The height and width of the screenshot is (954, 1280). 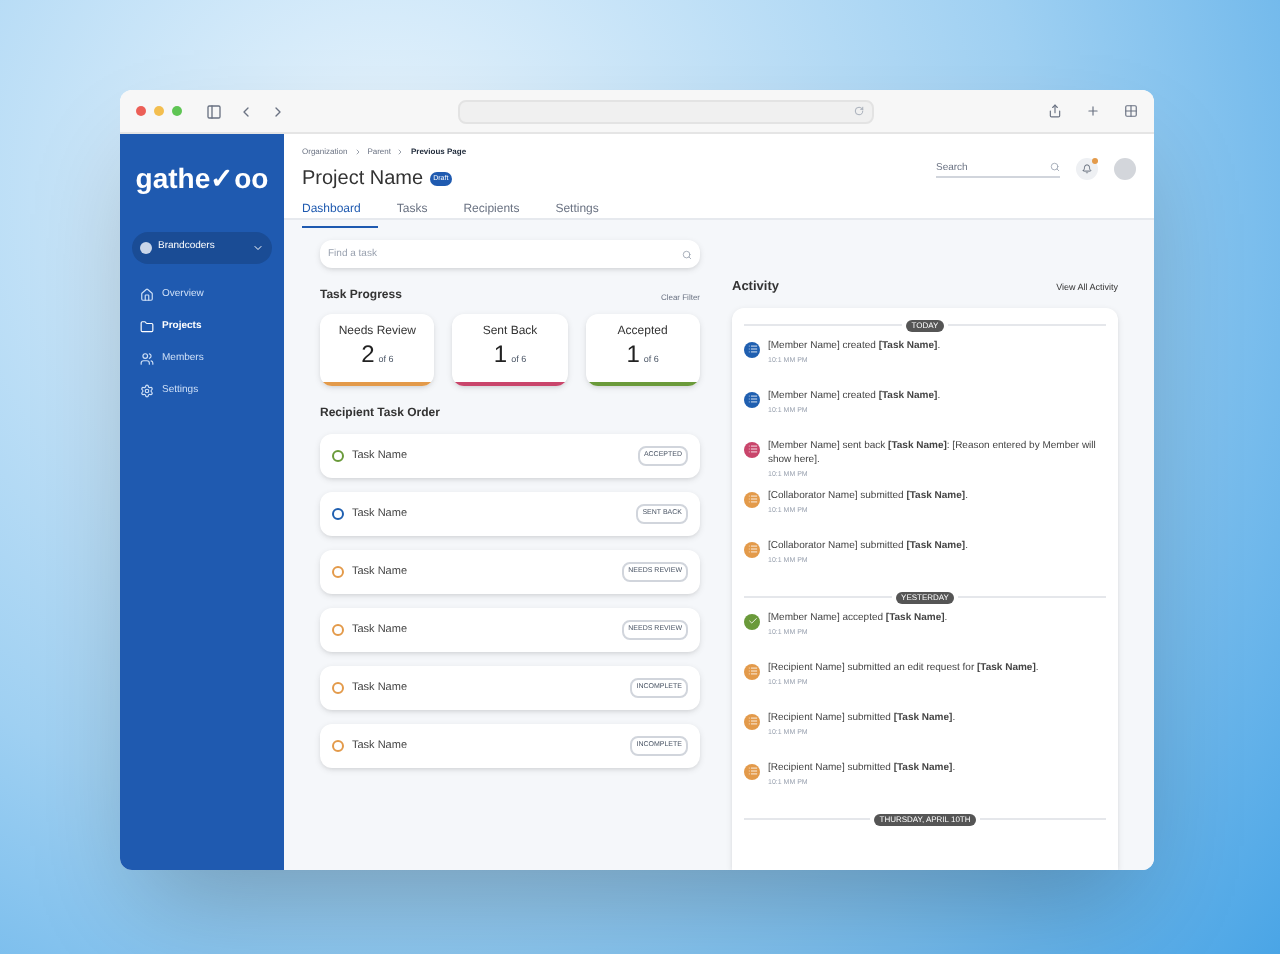 What do you see at coordinates (202, 179) in the screenshot?
I see `logo: gathe✓oo` at bounding box center [202, 179].